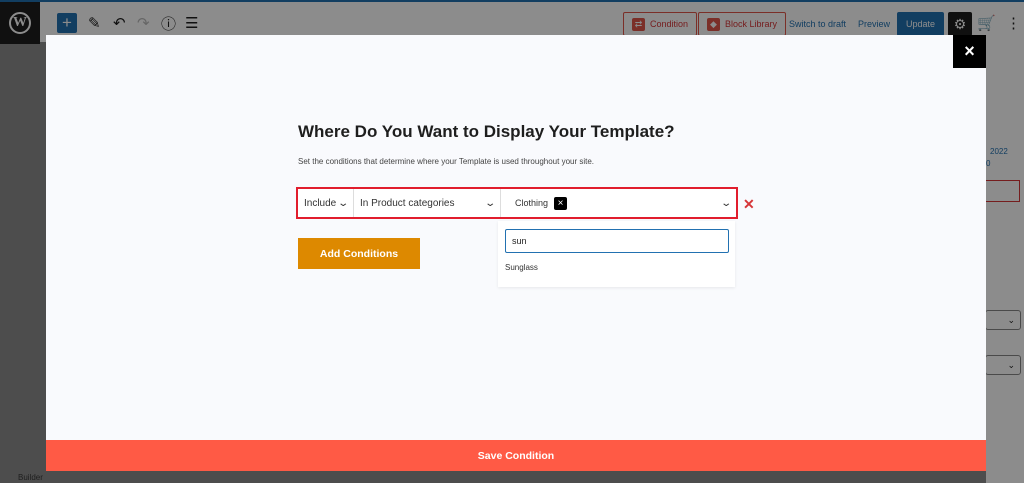 The height and width of the screenshot is (483, 1024). Describe the element at coordinates (516, 455) in the screenshot. I see `save-condition-button: Save Condition` at that location.